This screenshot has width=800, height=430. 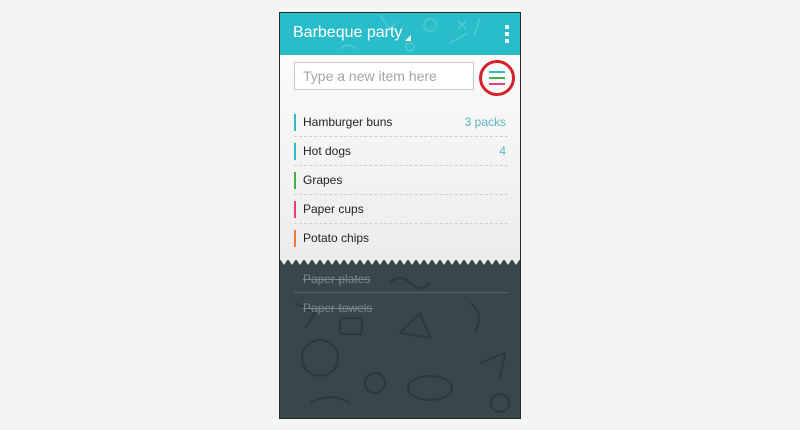 What do you see at coordinates (401, 307) in the screenshot?
I see `completed-item: Paper towels` at bounding box center [401, 307].